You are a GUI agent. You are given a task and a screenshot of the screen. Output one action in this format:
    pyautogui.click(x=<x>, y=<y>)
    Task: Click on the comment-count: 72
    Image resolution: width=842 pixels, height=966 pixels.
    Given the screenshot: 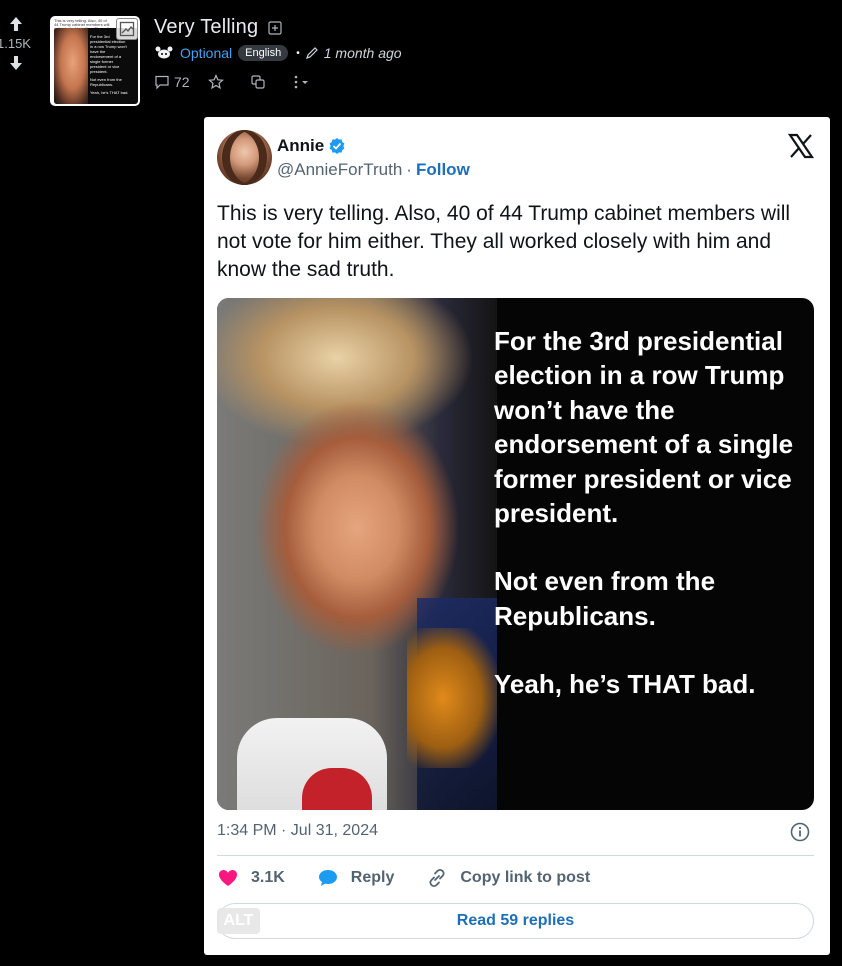 What is the action you would take?
    pyautogui.click(x=182, y=82)
    